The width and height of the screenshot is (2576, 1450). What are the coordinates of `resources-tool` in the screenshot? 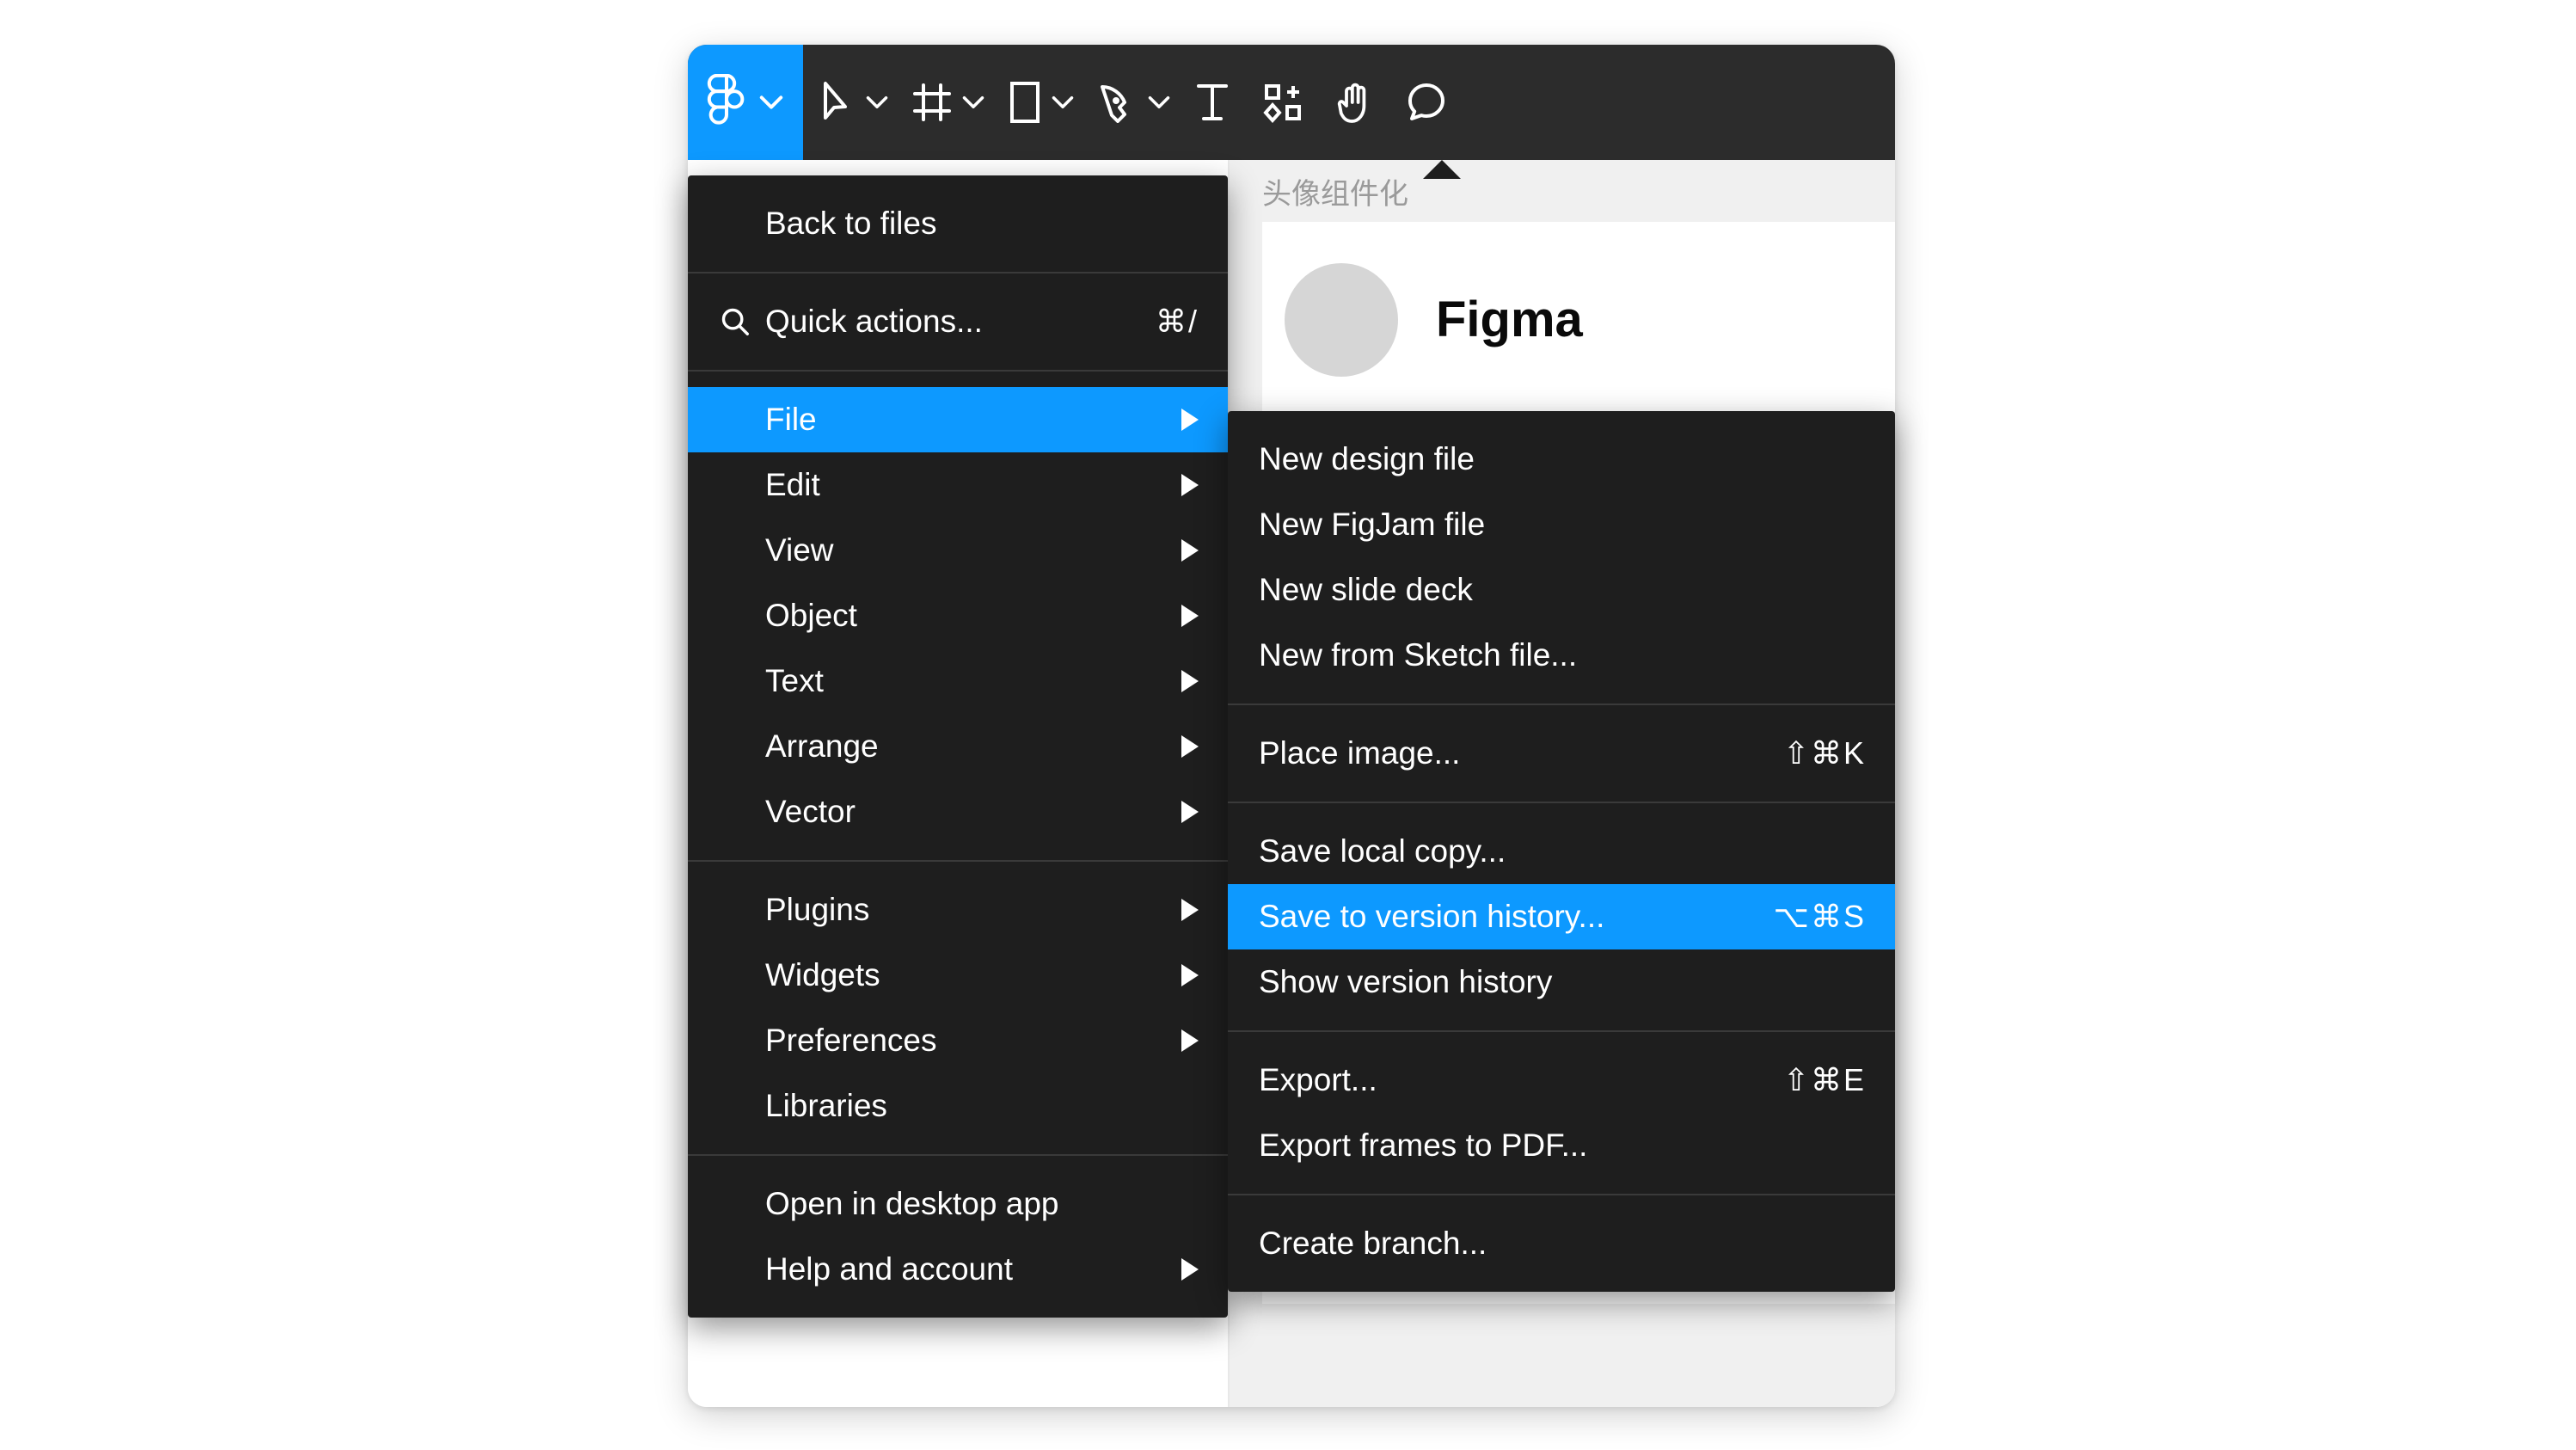 It's located at (1283, 102).